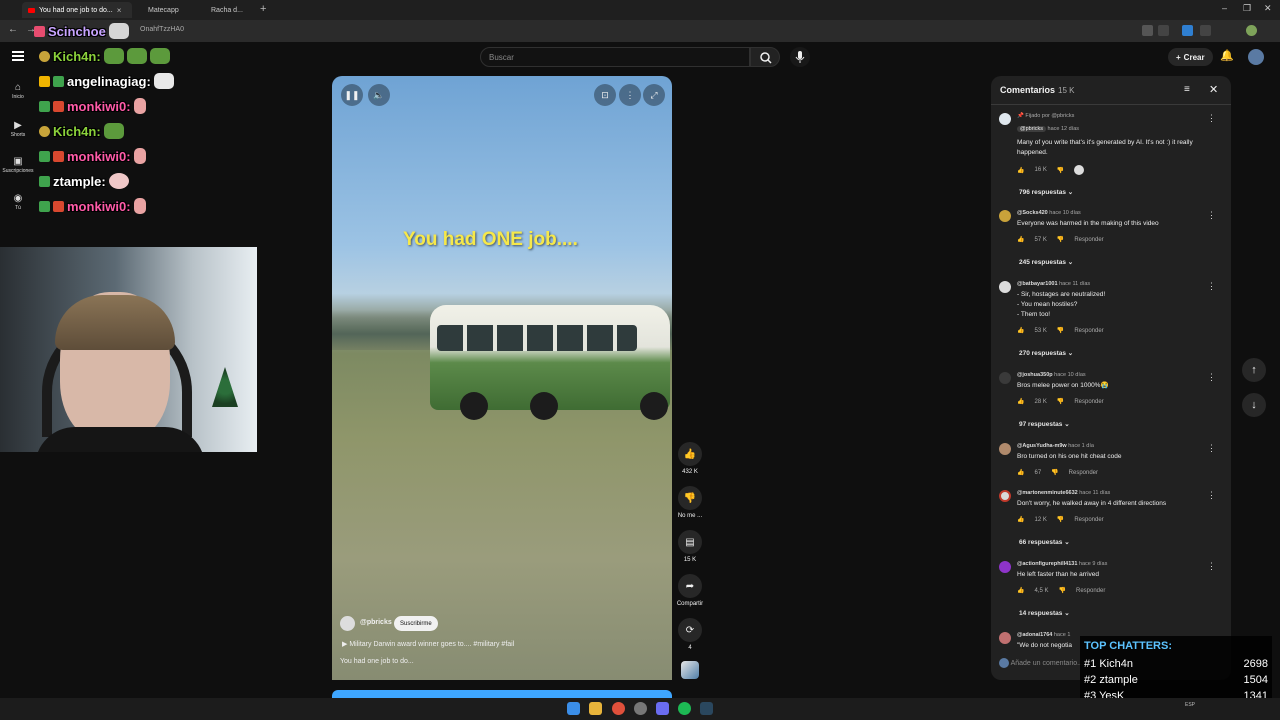 The width and height of the screenshot is (1280, 720). Describe the element at coordinates (1251, 30) in the screenshot. I see `profile-icon` at that location.